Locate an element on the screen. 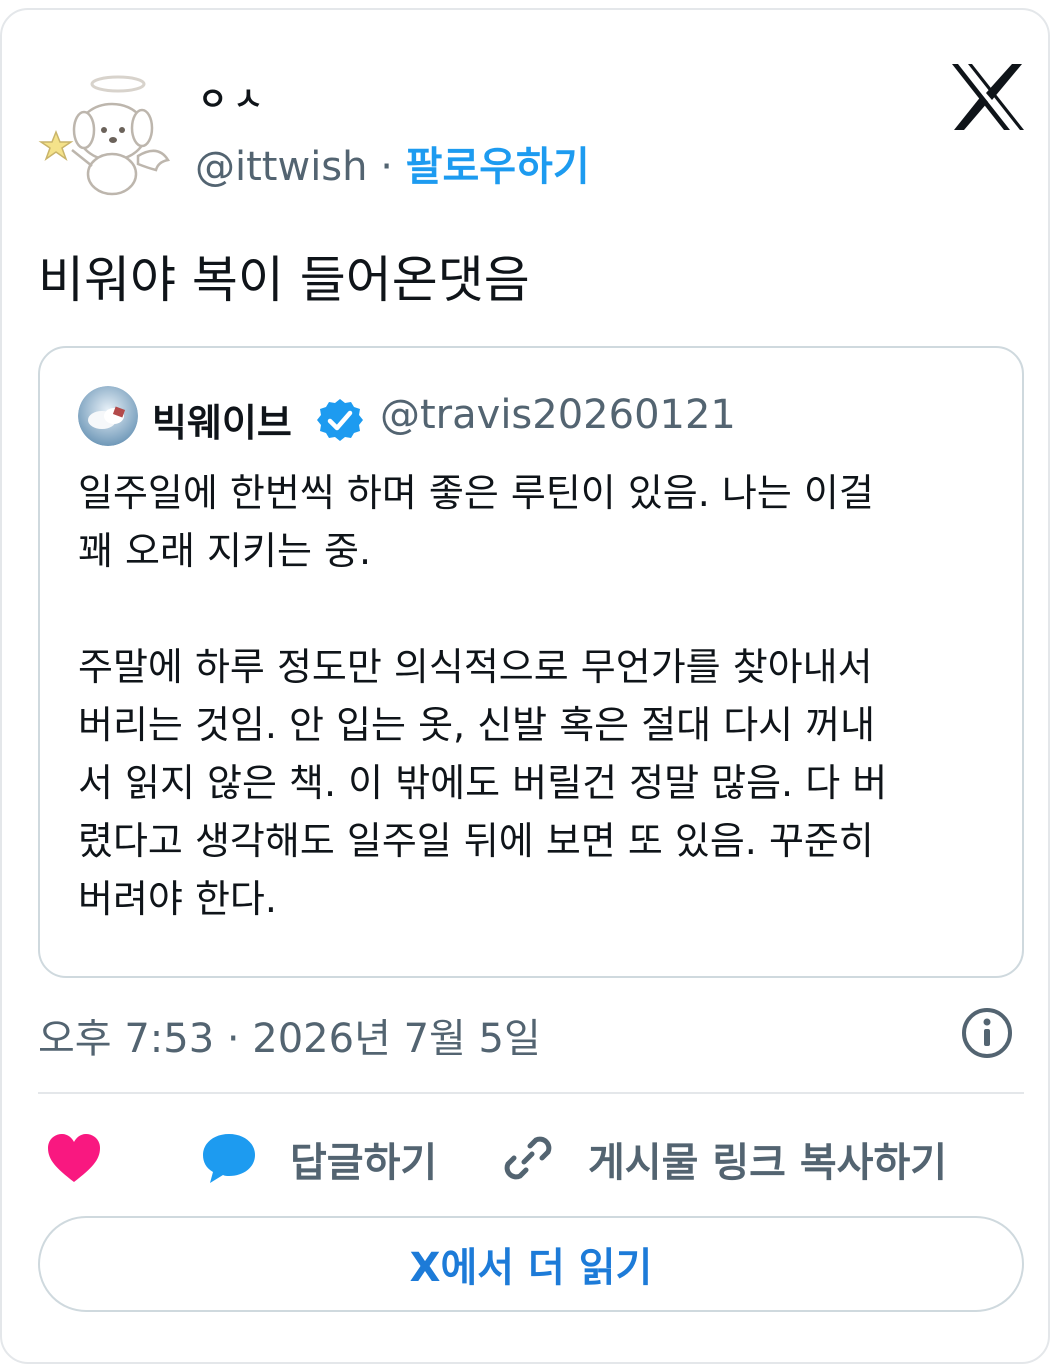  reply-button: 답글하기 is located at coordinates (363, 1159).